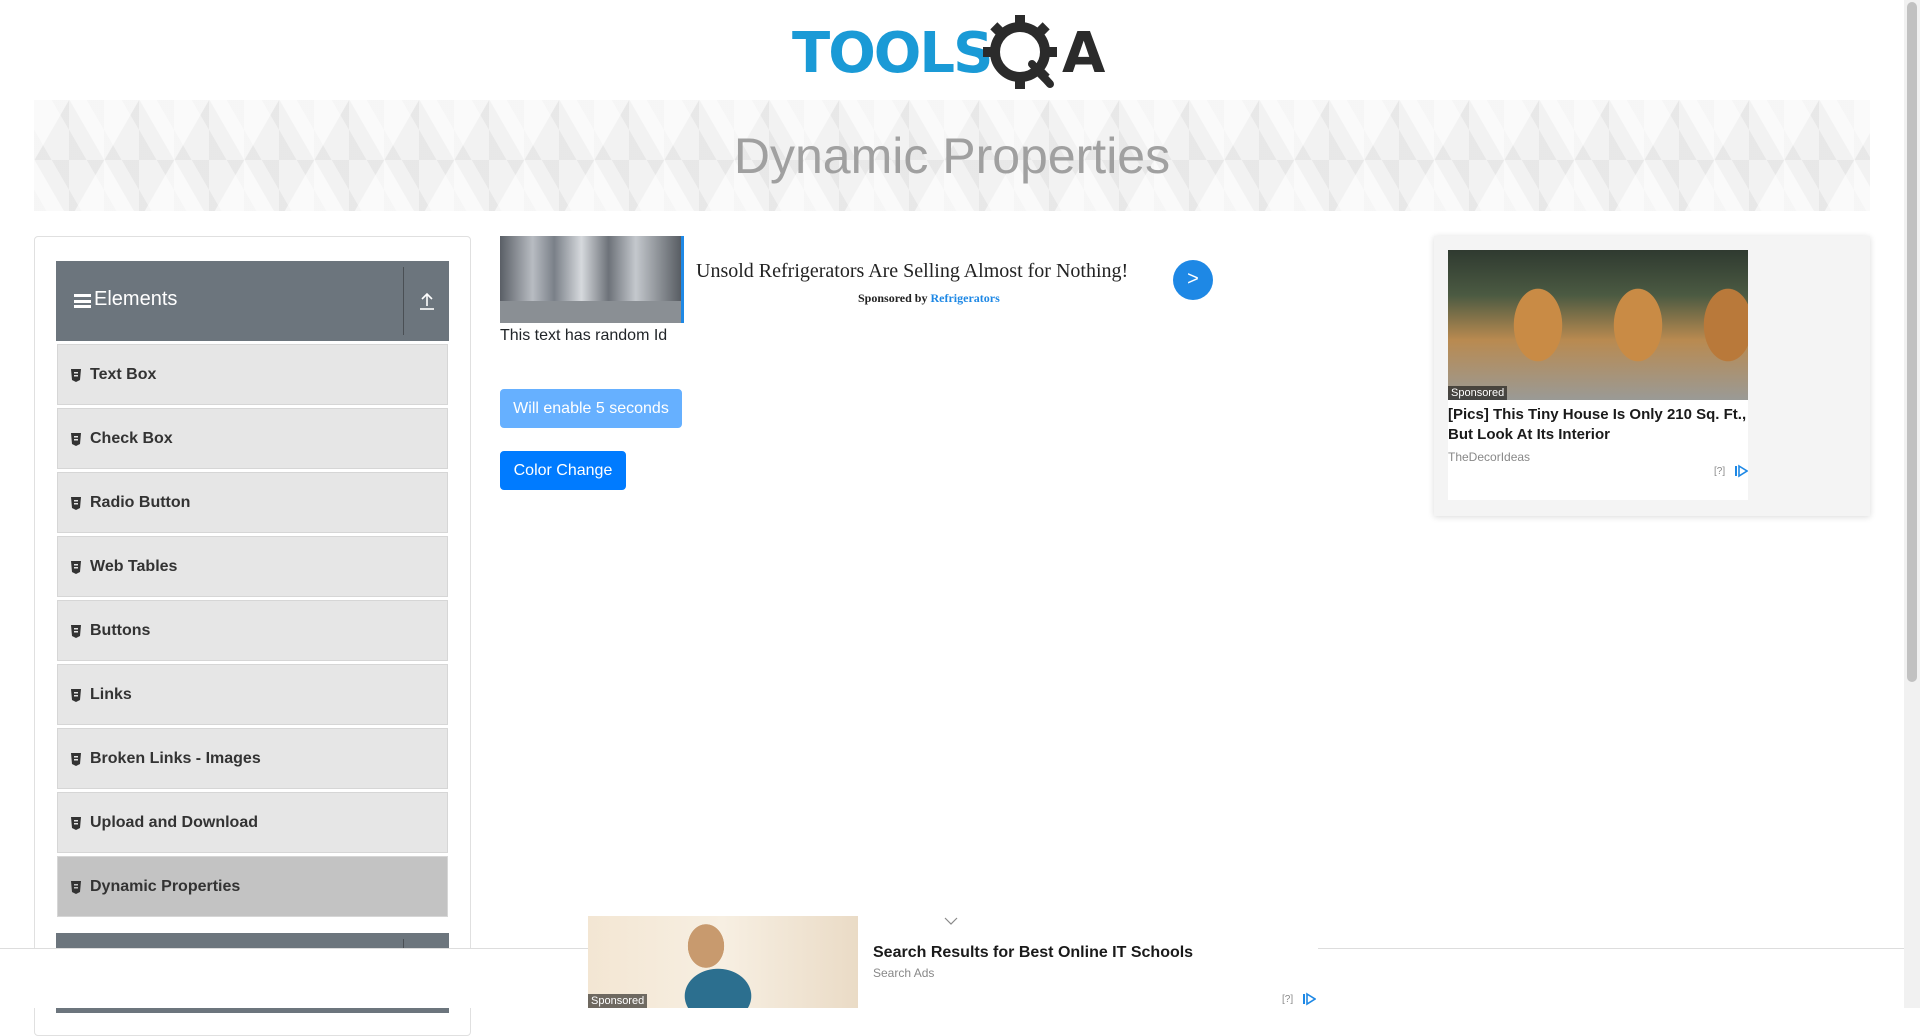 Image resolution: width=1920 pixels, height=1036 pixels. I want to click on menu-item-label: Dynamic Properties, so click(165, 886).